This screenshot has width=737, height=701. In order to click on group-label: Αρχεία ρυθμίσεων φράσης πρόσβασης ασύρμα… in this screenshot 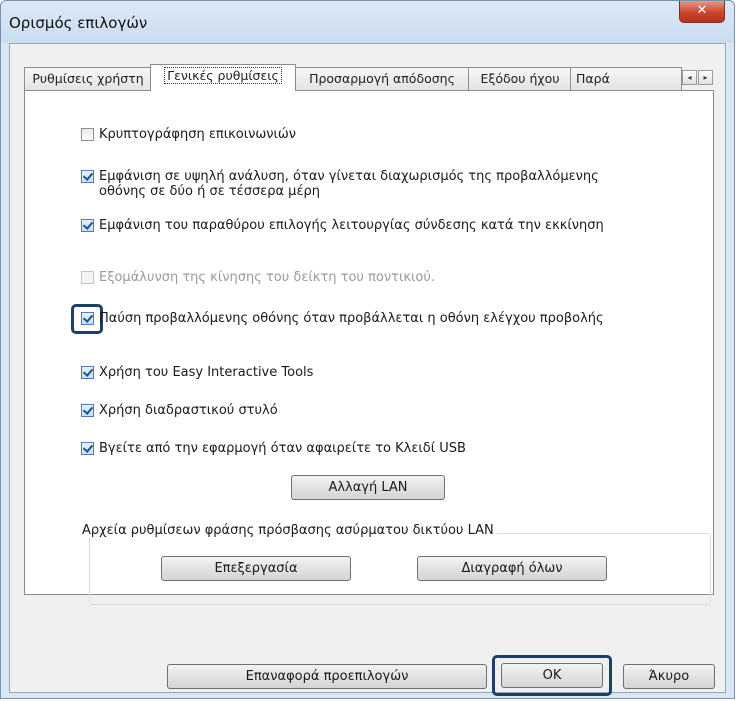, I will do `click(288, 530)`.